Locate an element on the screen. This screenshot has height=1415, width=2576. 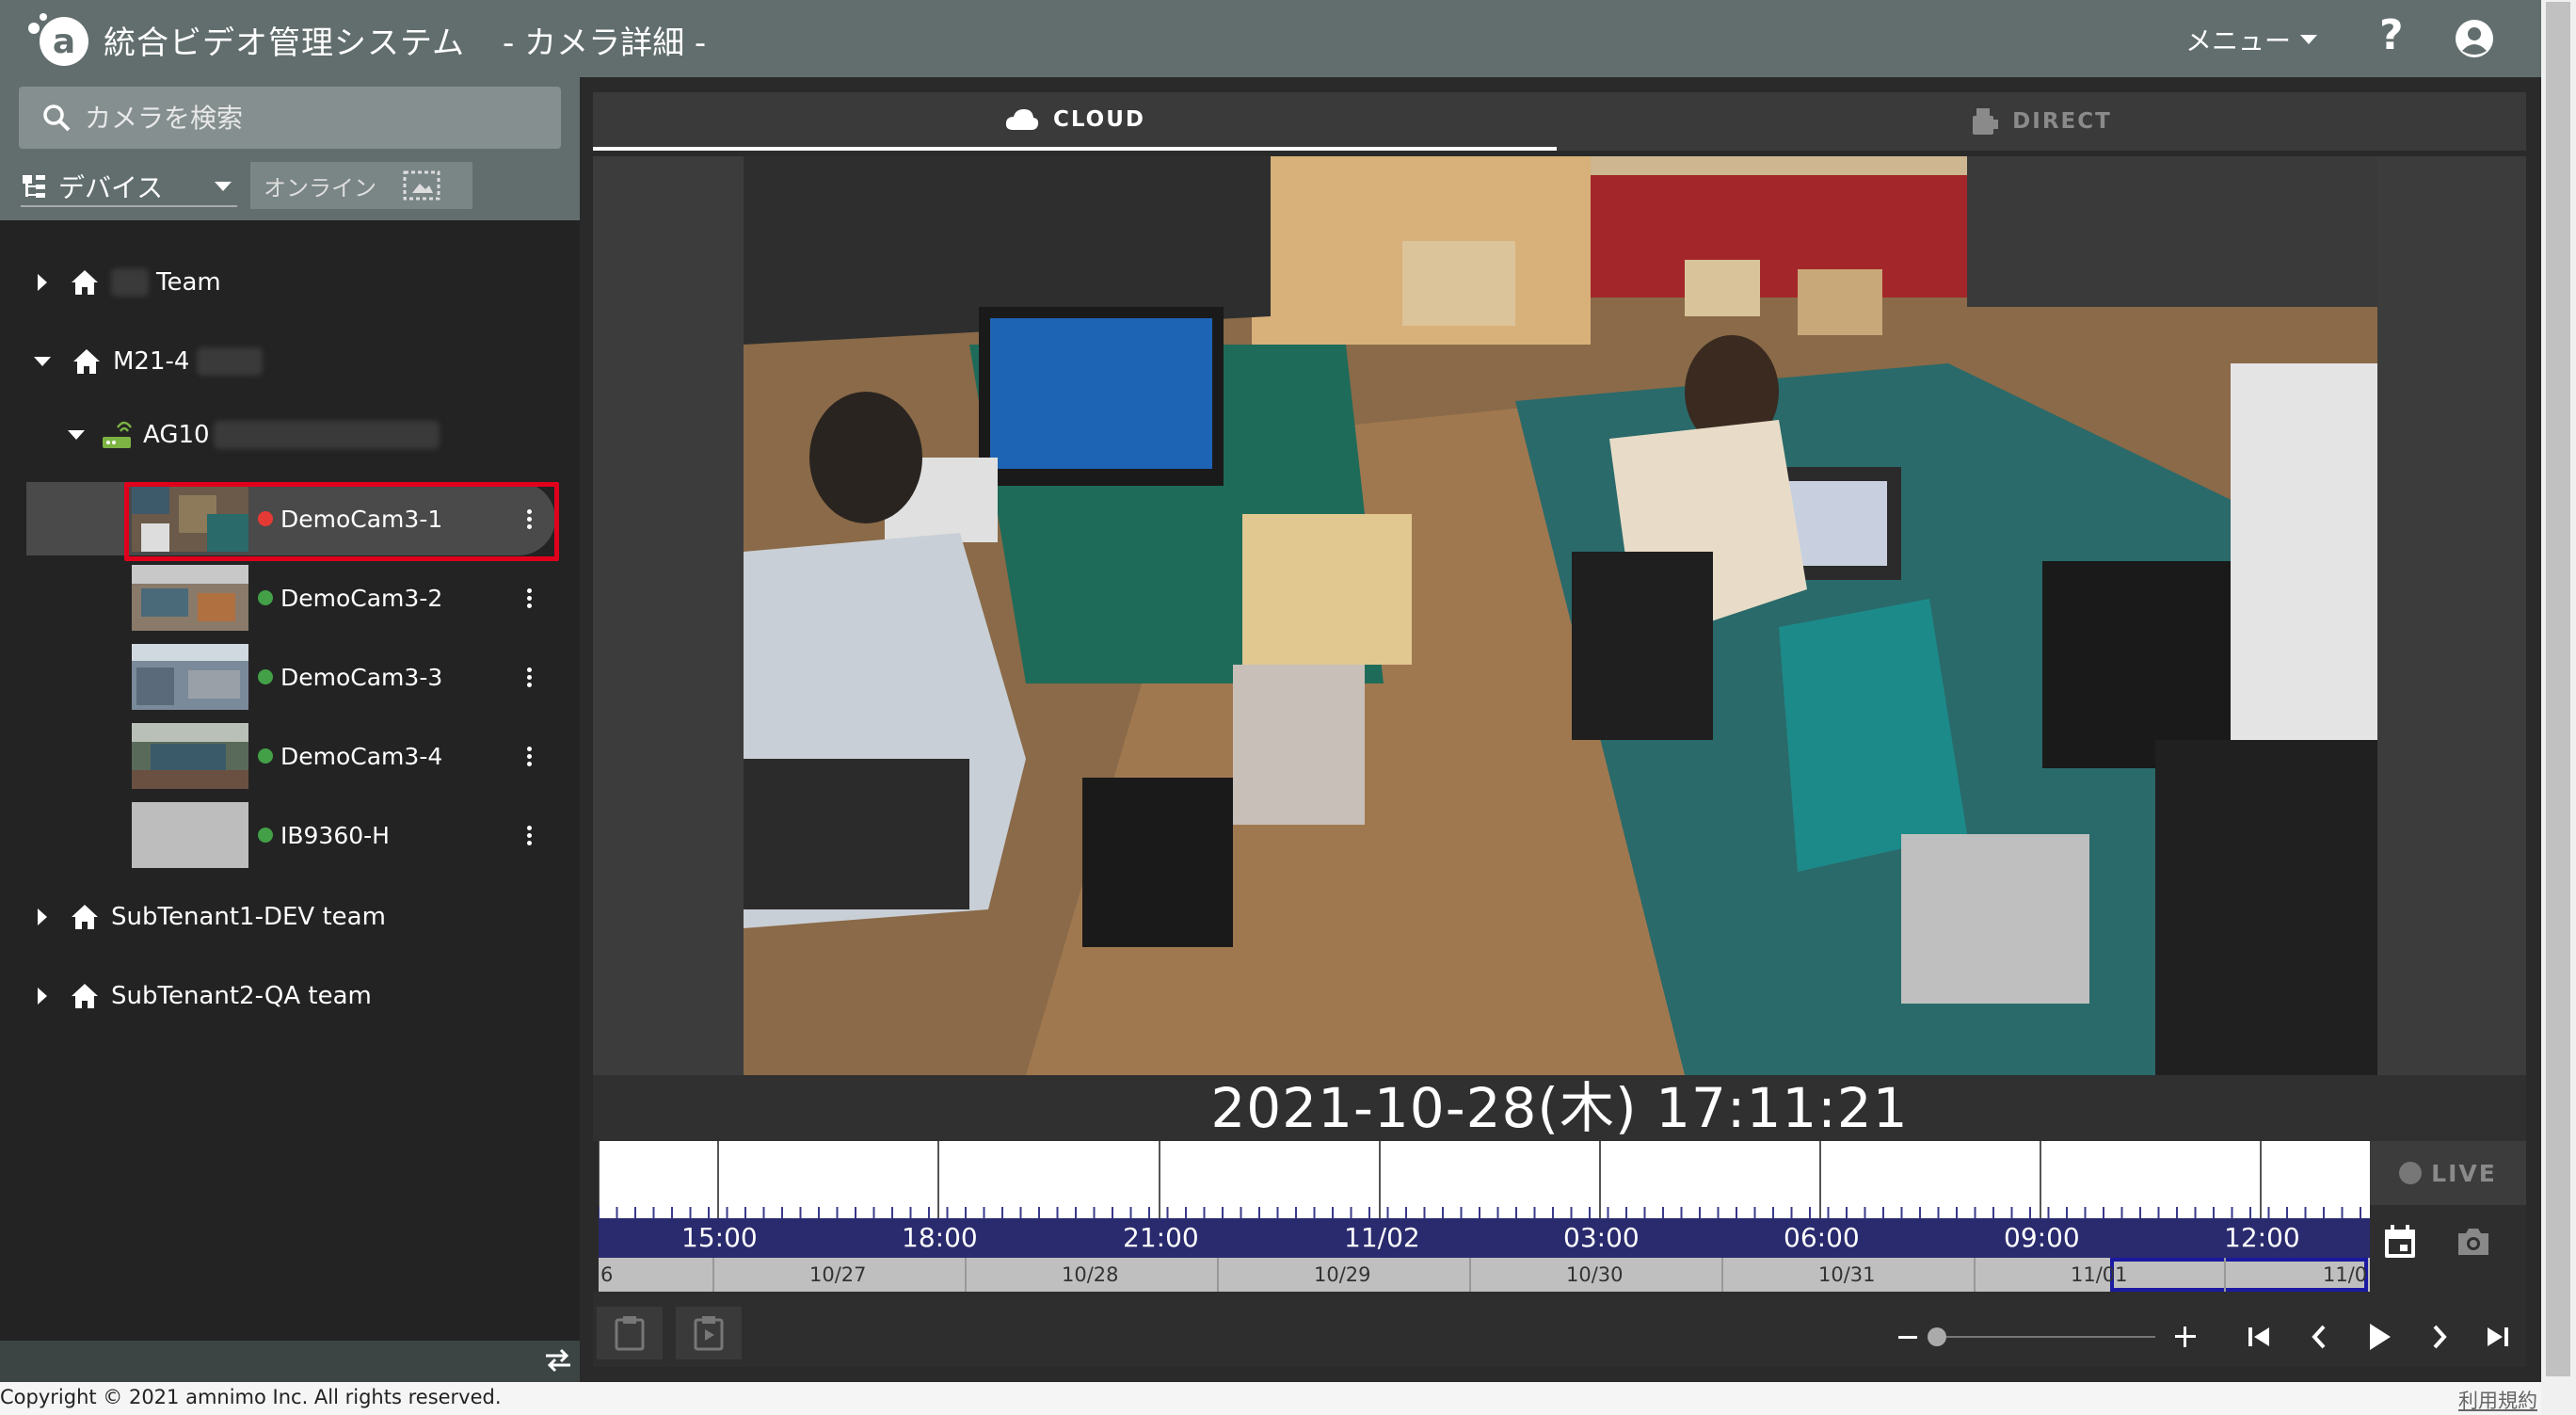
camera-label: DemoCam3-2 is located at coordinates (361, 598).